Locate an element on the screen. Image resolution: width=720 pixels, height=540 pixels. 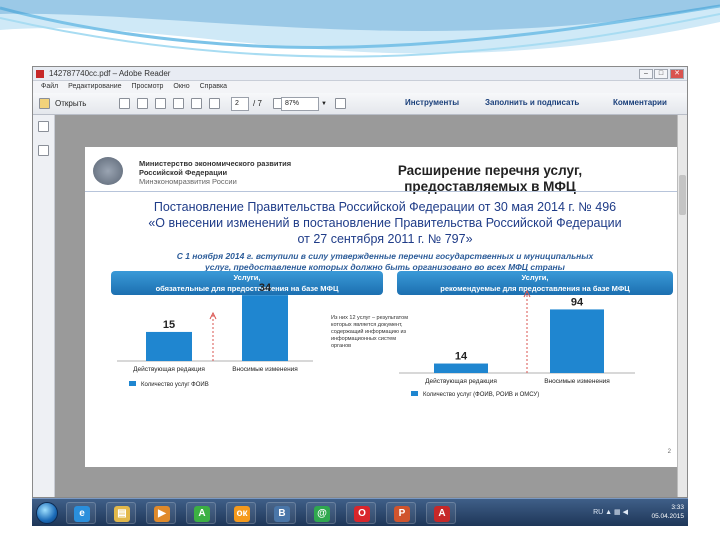
signatures-icon is located at coordinates (43, 150).